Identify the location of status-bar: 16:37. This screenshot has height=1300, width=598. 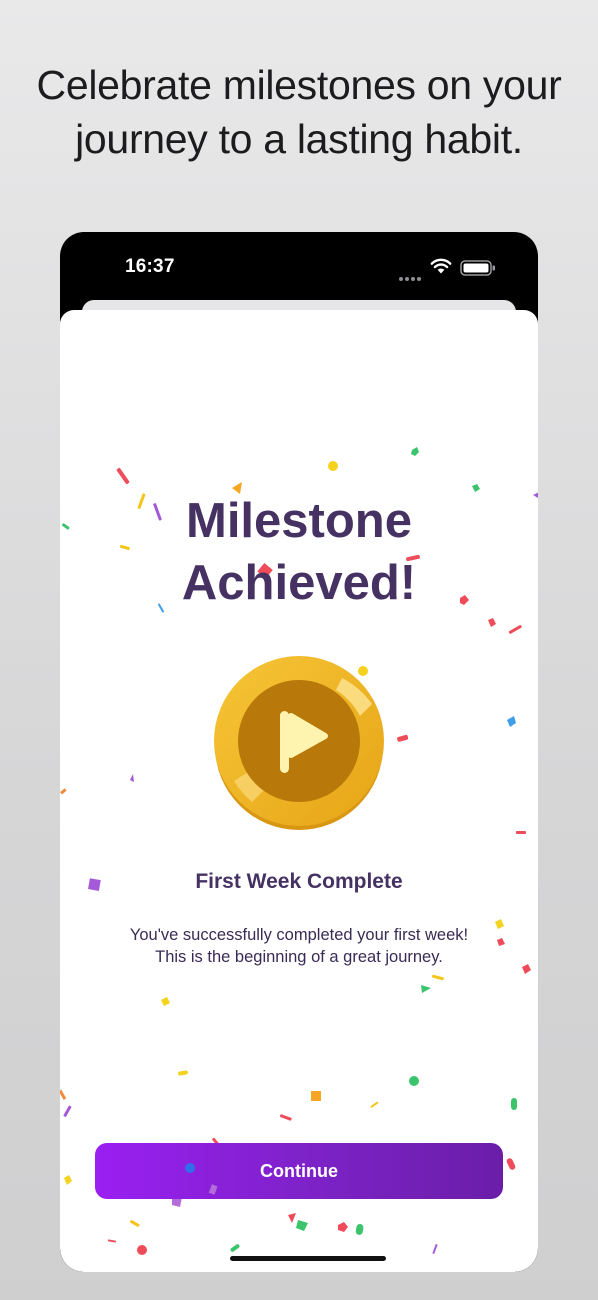
(299, 267).